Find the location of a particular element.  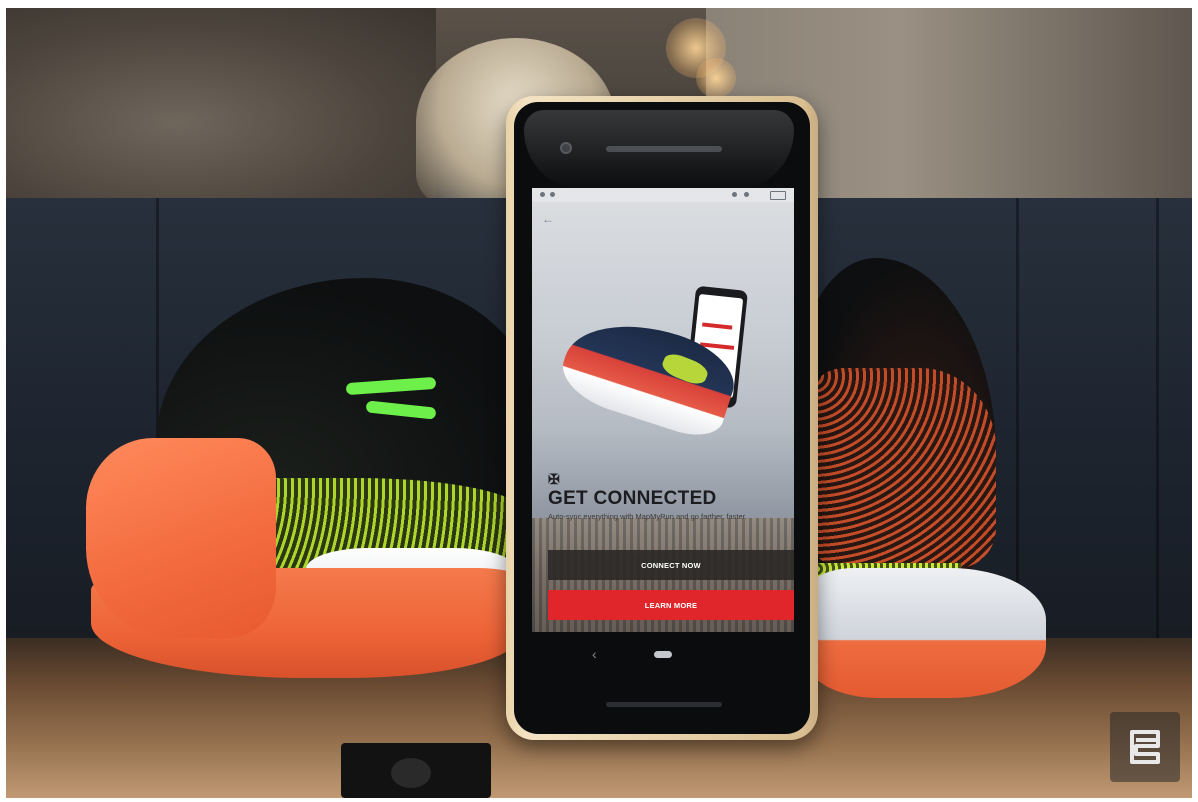

nav-home-icon is located at coordinates (663, 654).